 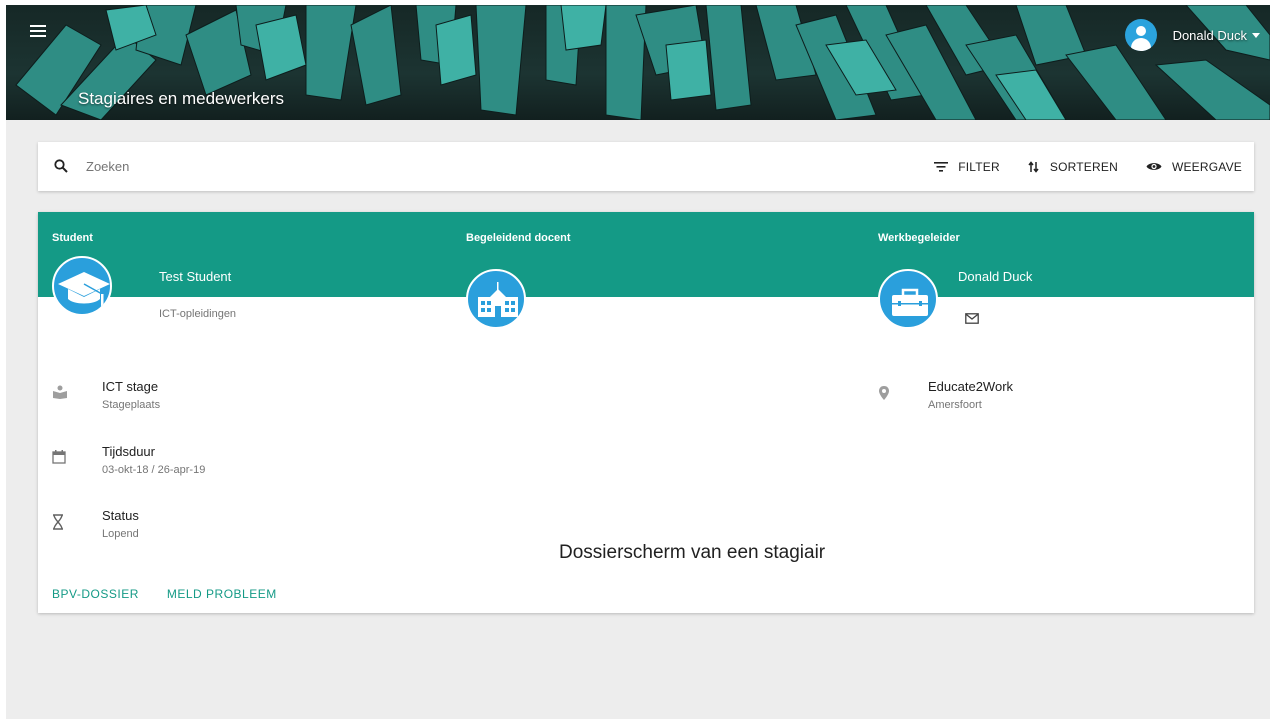 I want to click on detail-company-subtitle: Amersfoort, so click(x=955, y=405).